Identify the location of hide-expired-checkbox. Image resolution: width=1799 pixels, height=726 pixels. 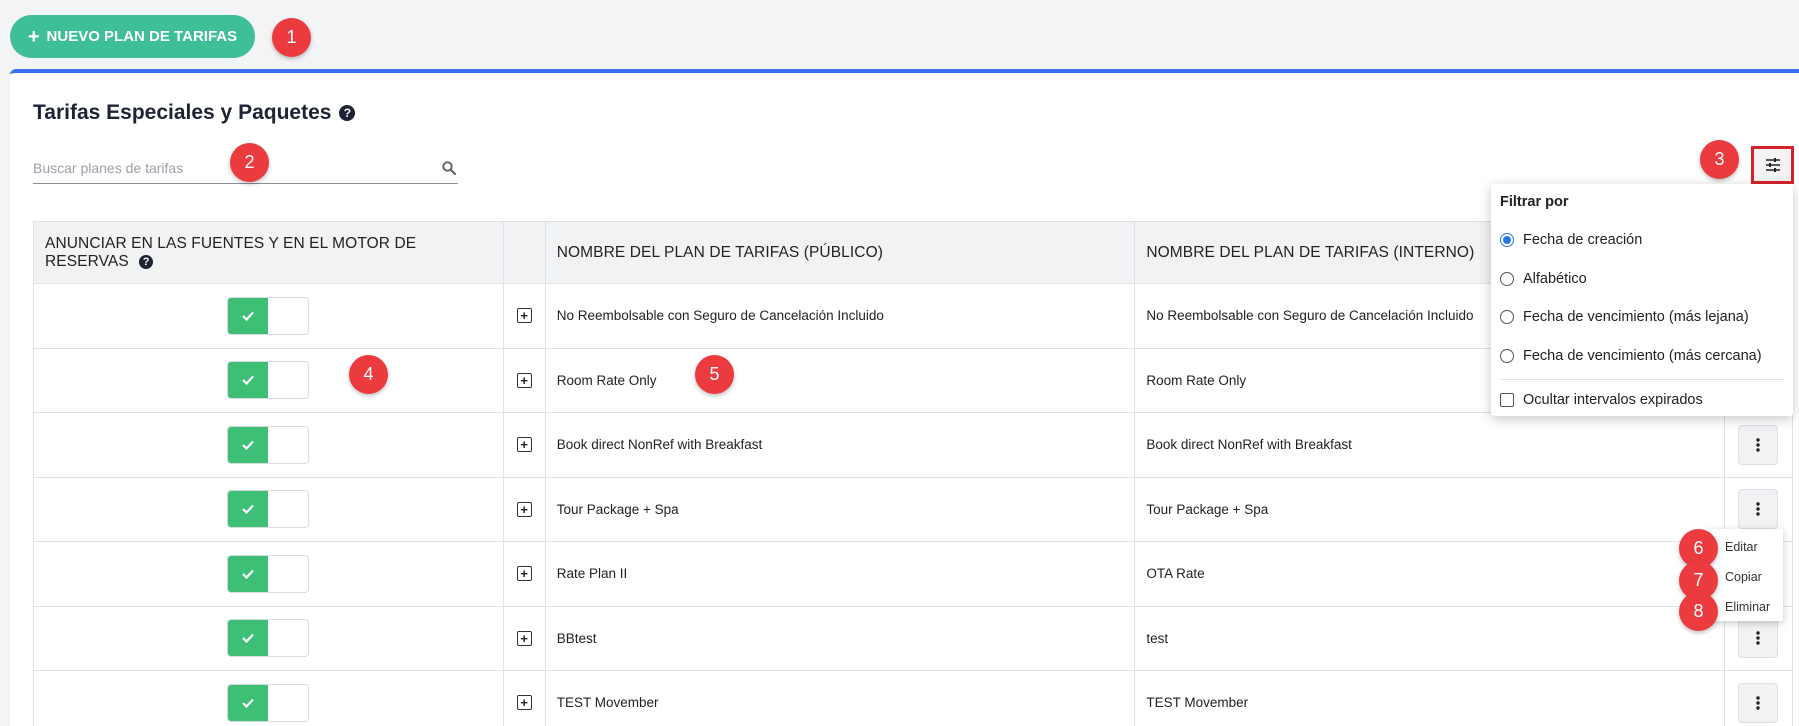
(1507, 400).